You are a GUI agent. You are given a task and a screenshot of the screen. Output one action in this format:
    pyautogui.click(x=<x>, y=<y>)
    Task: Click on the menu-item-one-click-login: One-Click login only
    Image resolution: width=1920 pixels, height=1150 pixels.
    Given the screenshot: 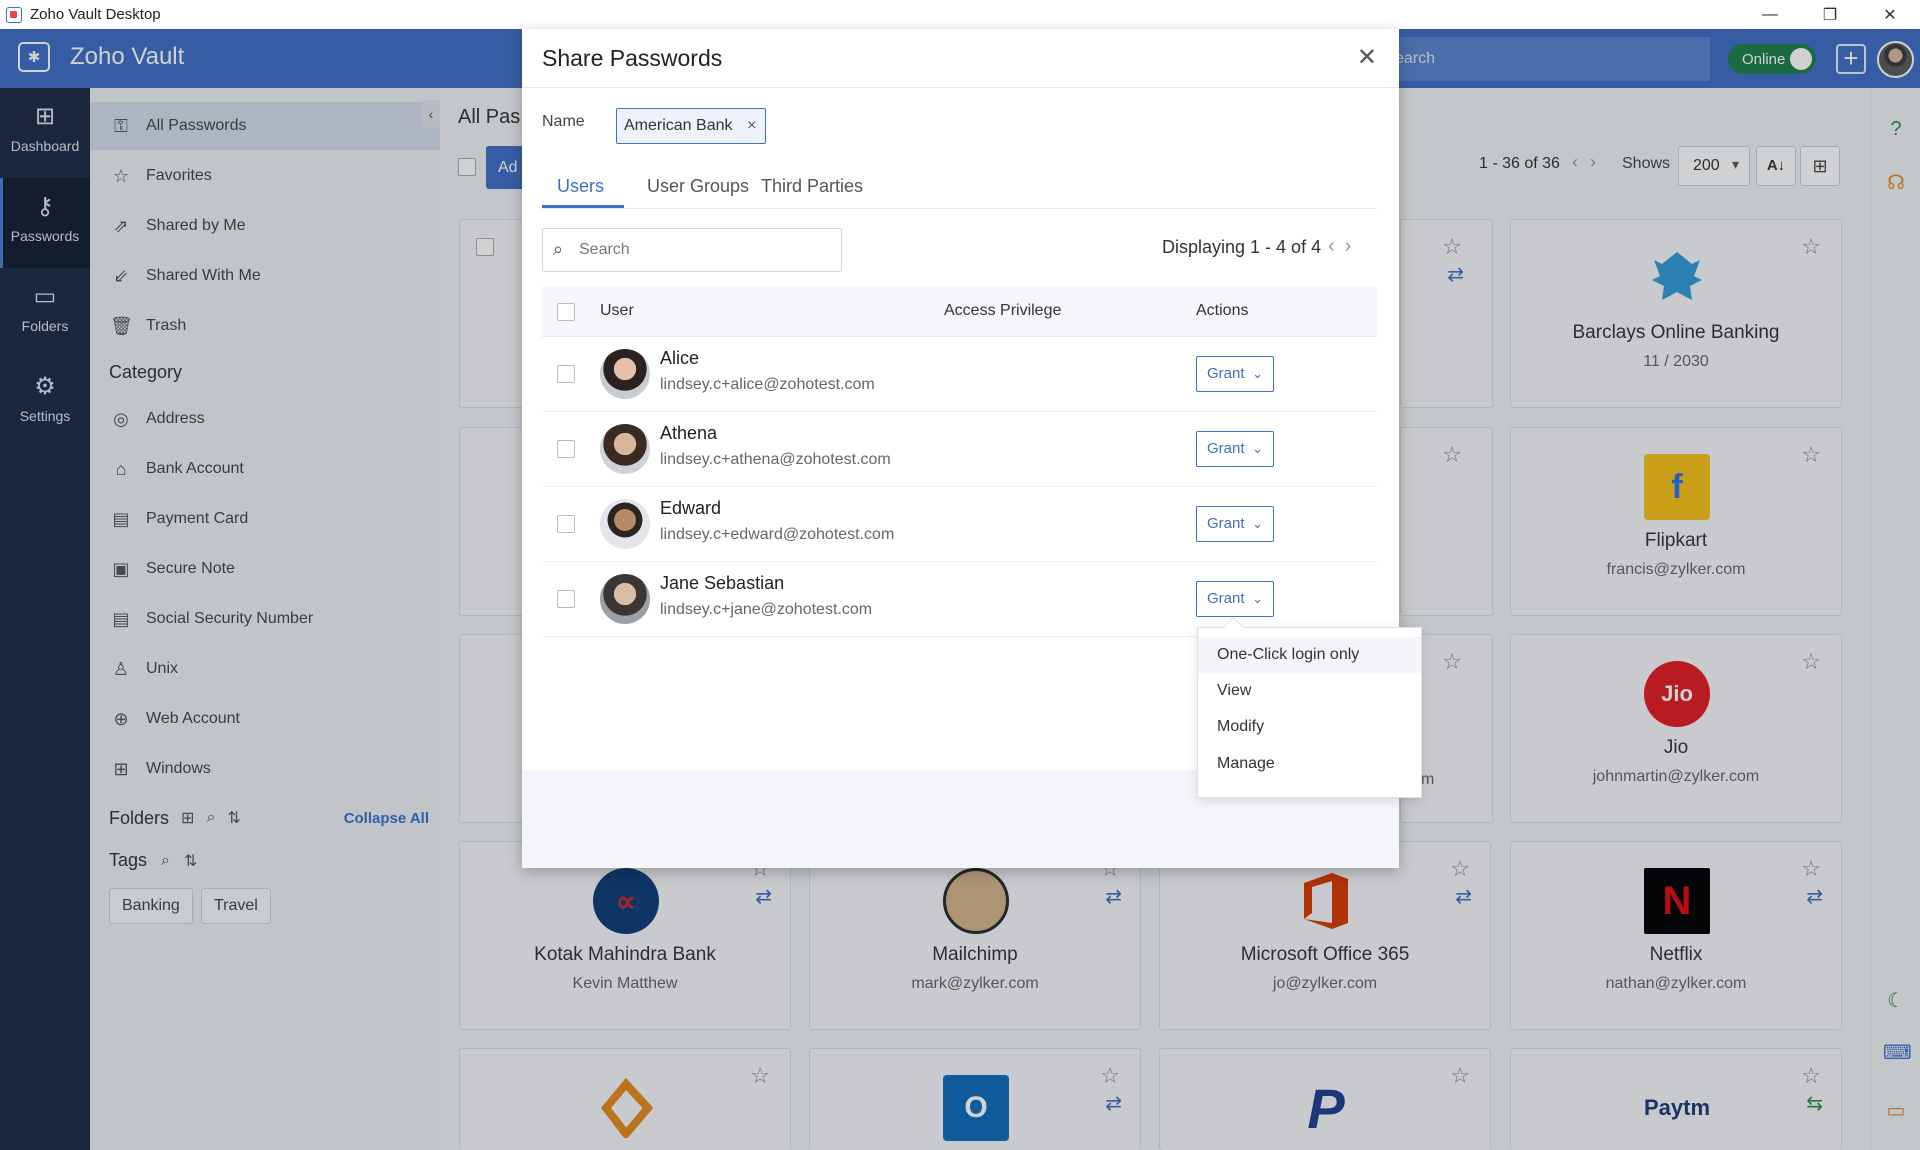 What is the action you would take?
    pyautogui.click(x=1309, y=655)
    